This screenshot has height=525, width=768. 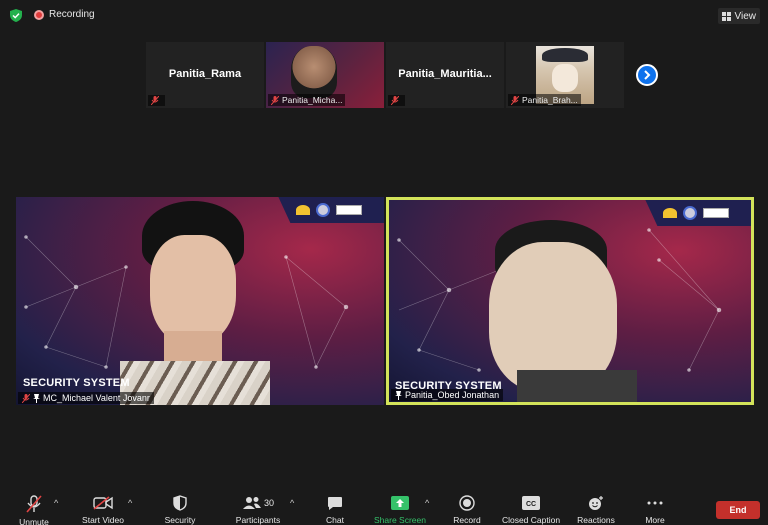 What do you see at coordinates (447, 395) in the screenshot?
I see `participant-name-tag: Panitia_Obed Jonathan` at bounding box center [447, 395].